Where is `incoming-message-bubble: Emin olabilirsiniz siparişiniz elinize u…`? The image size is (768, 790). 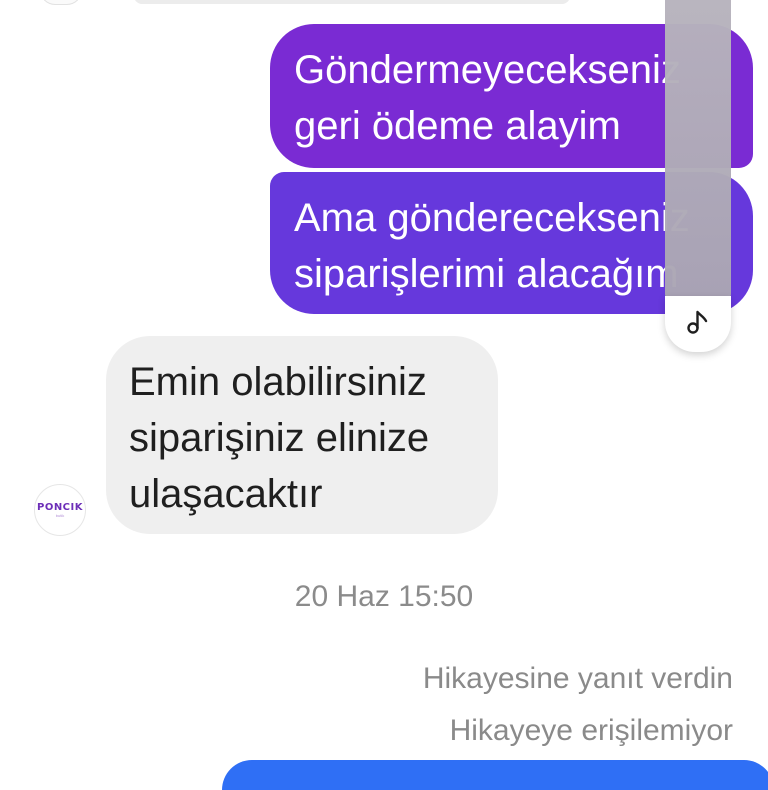
incoming-message-bubble: Emin olabilirsiniz siparişiniz elinize u… is located at coordinates (302, 435).